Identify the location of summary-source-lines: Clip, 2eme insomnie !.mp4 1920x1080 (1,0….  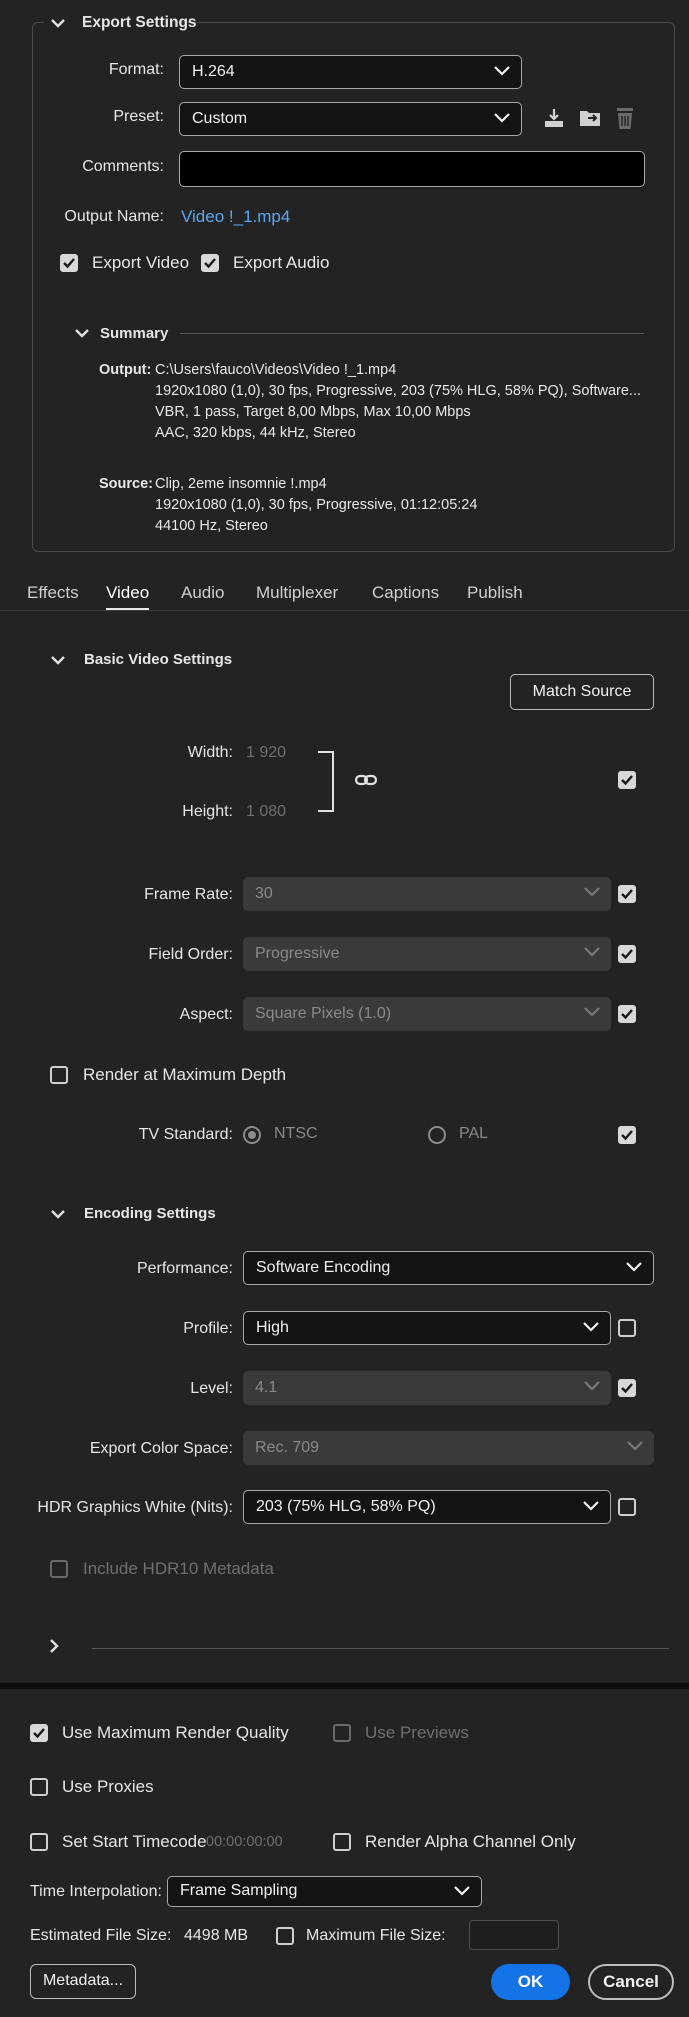
(316, 505).